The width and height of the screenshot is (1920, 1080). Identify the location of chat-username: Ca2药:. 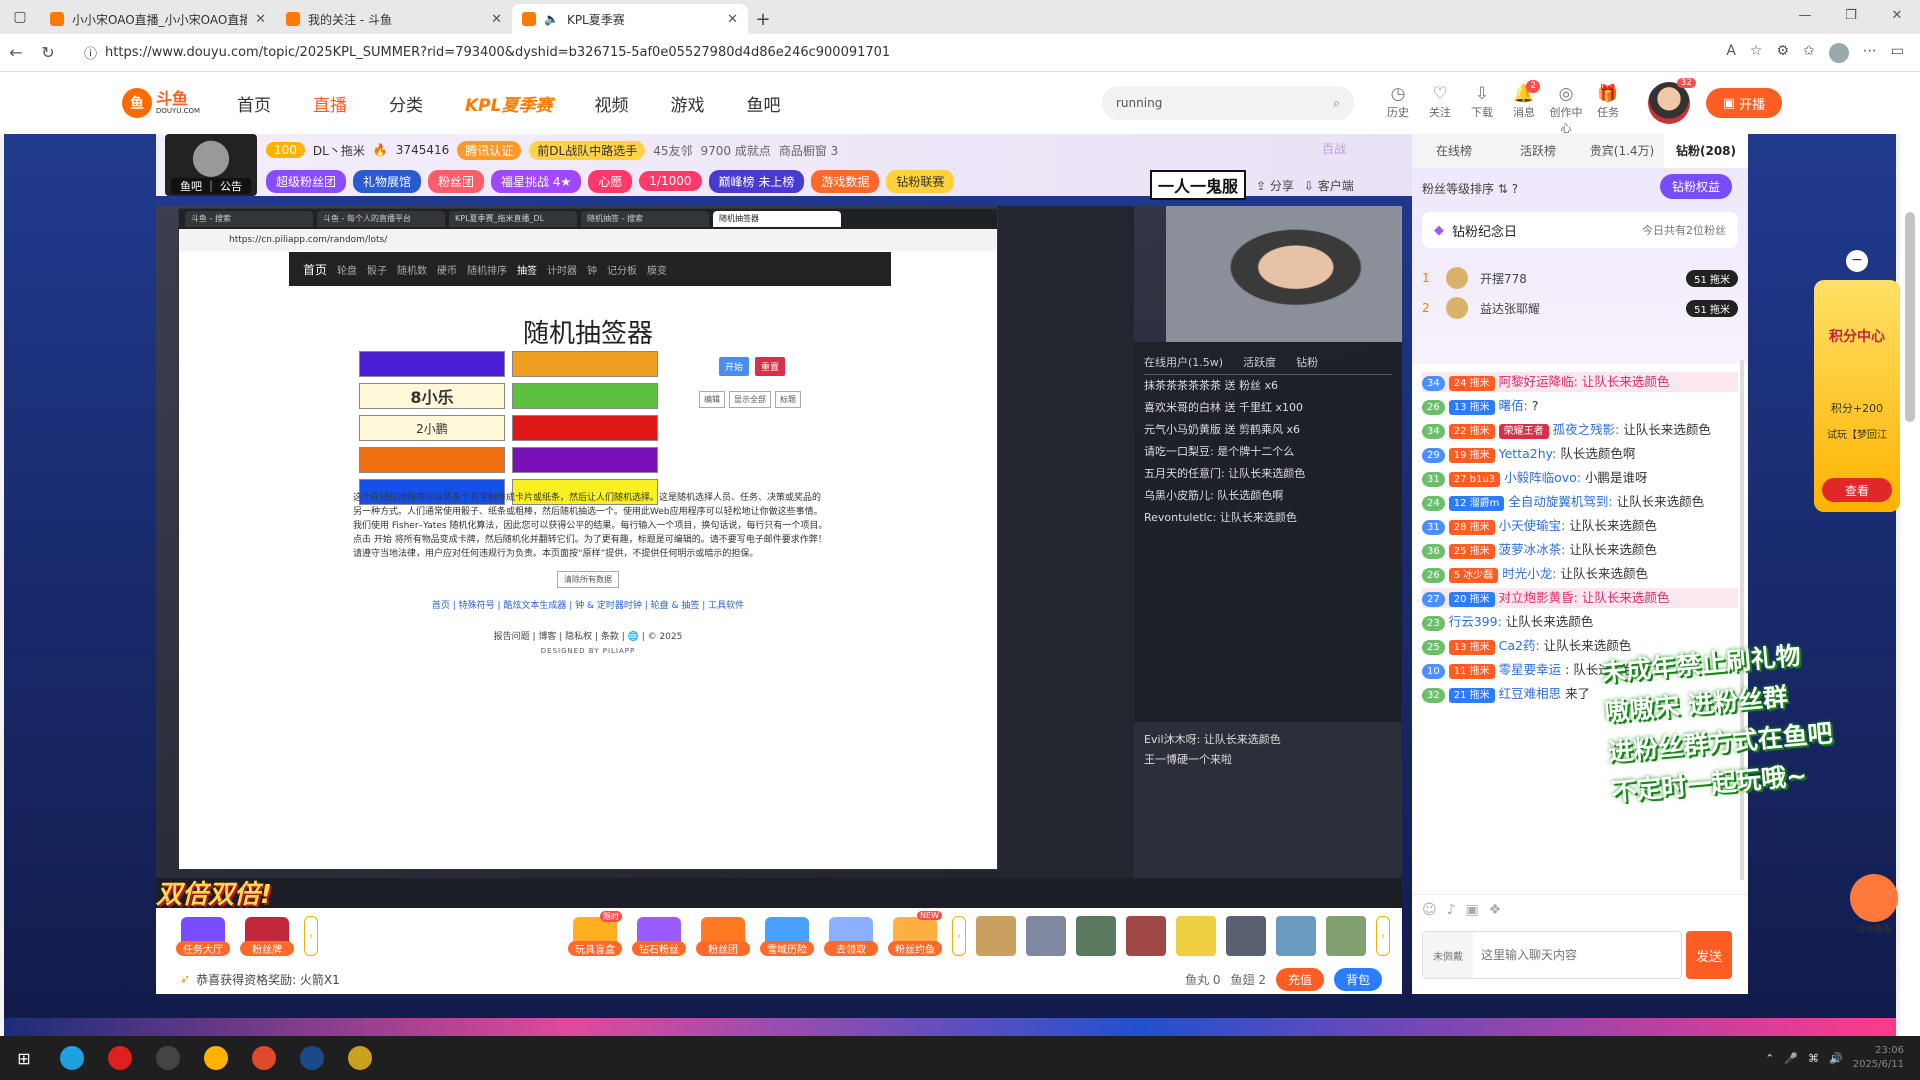
(1519, 645).